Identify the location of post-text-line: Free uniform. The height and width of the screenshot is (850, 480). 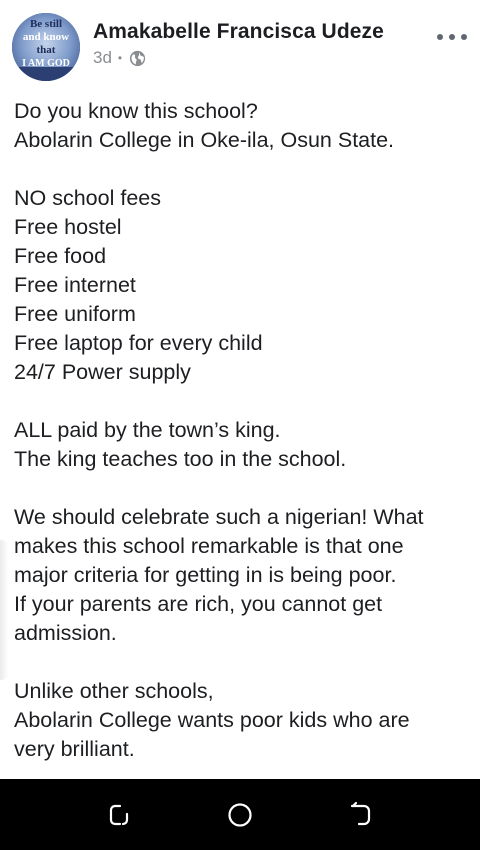
(75, 314).